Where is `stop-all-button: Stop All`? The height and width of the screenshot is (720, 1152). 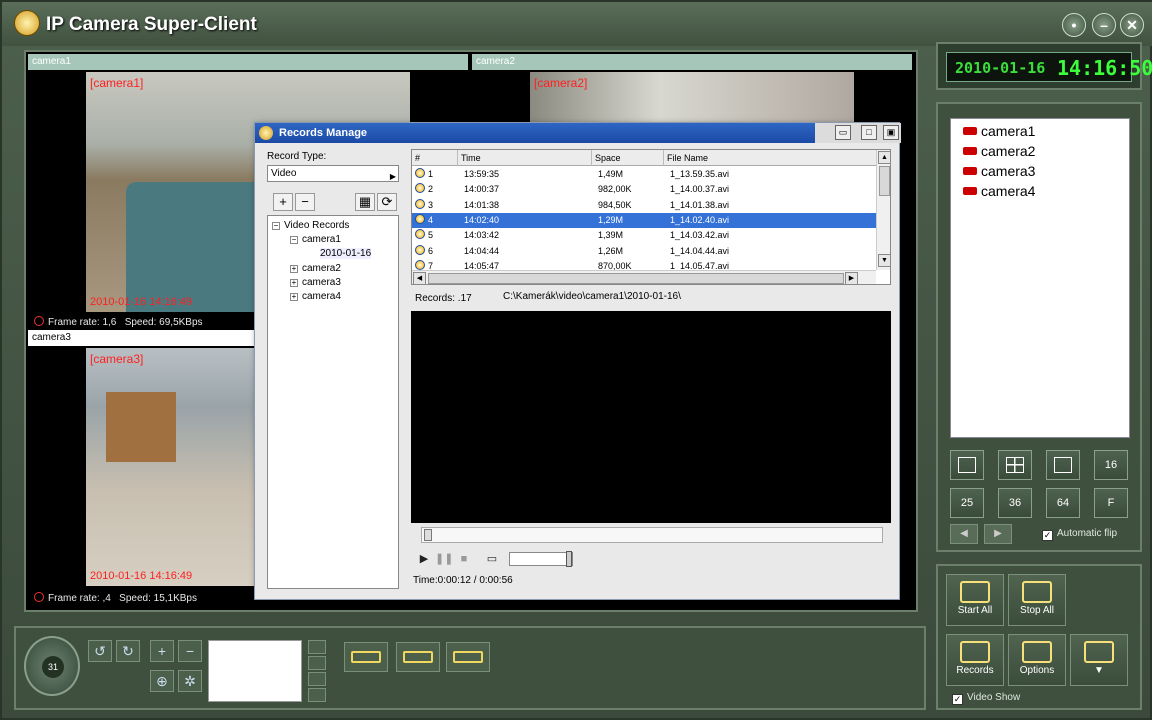 stop-all-button: Stop All is located at coordinates (1037, 600).